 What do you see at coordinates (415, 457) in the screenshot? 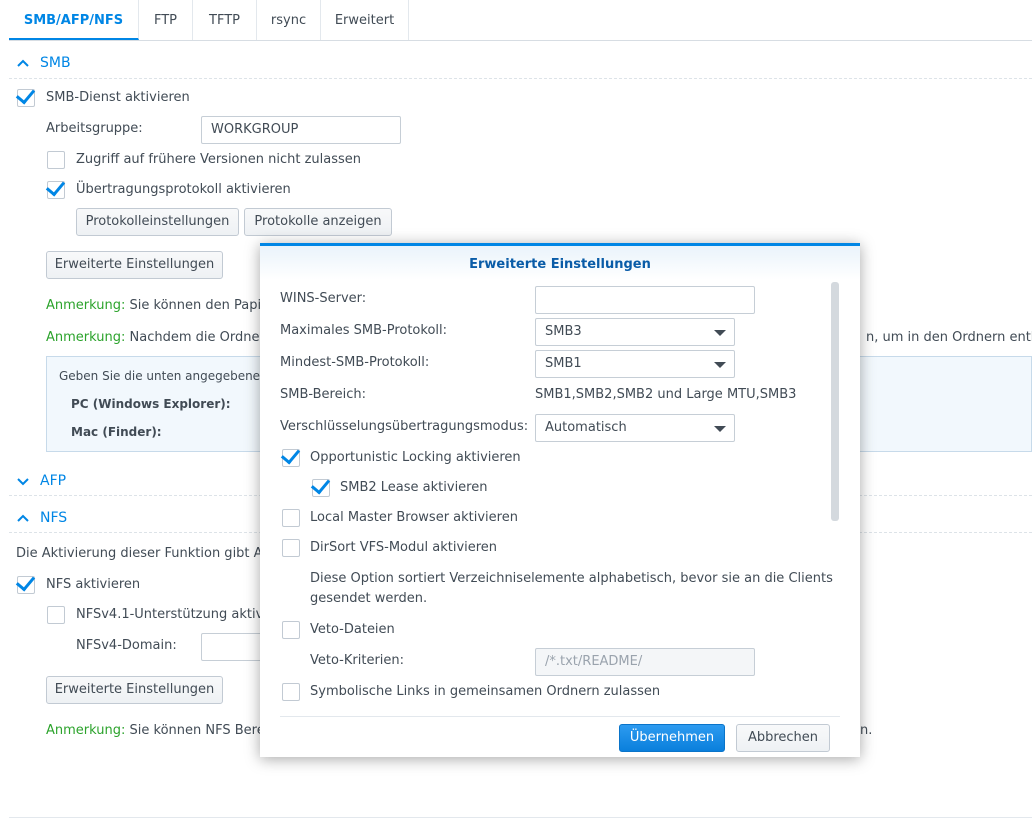
I see `oplock-label: Opportunistic Locking aktivieren` at bounding box center [415, 457].